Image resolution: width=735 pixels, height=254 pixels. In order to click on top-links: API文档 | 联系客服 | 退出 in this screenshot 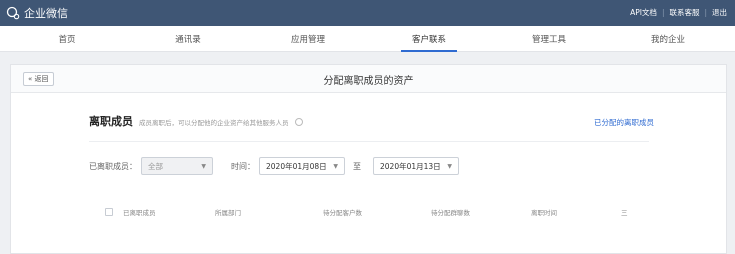, I will do `click(678, 12)`.